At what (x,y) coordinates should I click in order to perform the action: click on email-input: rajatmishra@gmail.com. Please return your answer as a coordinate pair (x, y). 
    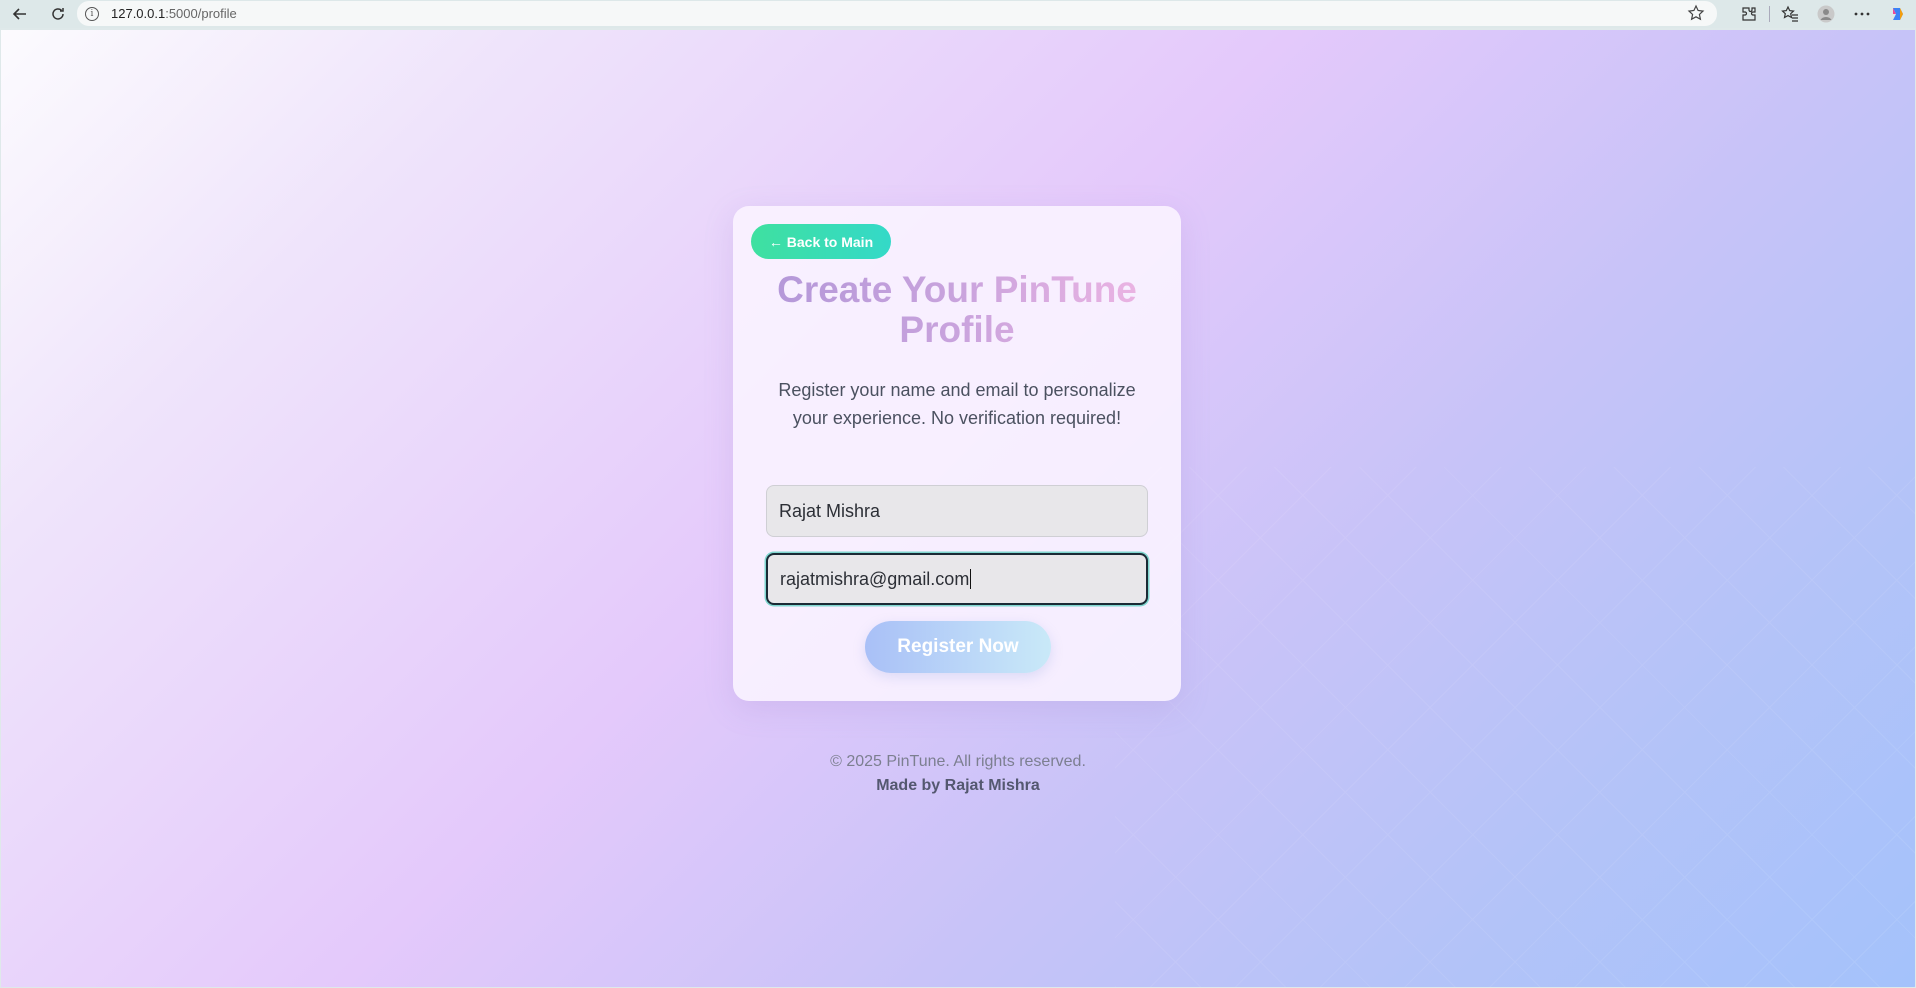
    Looking at the image, I should click on (957, 579).